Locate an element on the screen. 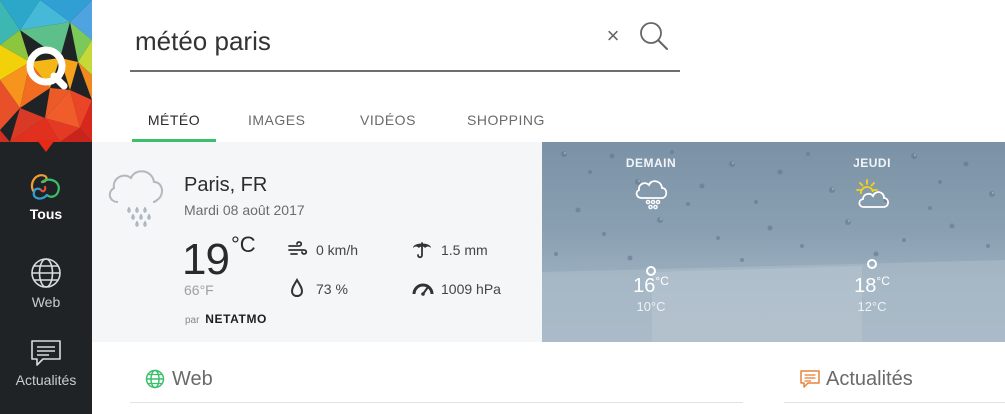 The image size is (1005, 414). search-bar: × is located at coordinates (405, 43).